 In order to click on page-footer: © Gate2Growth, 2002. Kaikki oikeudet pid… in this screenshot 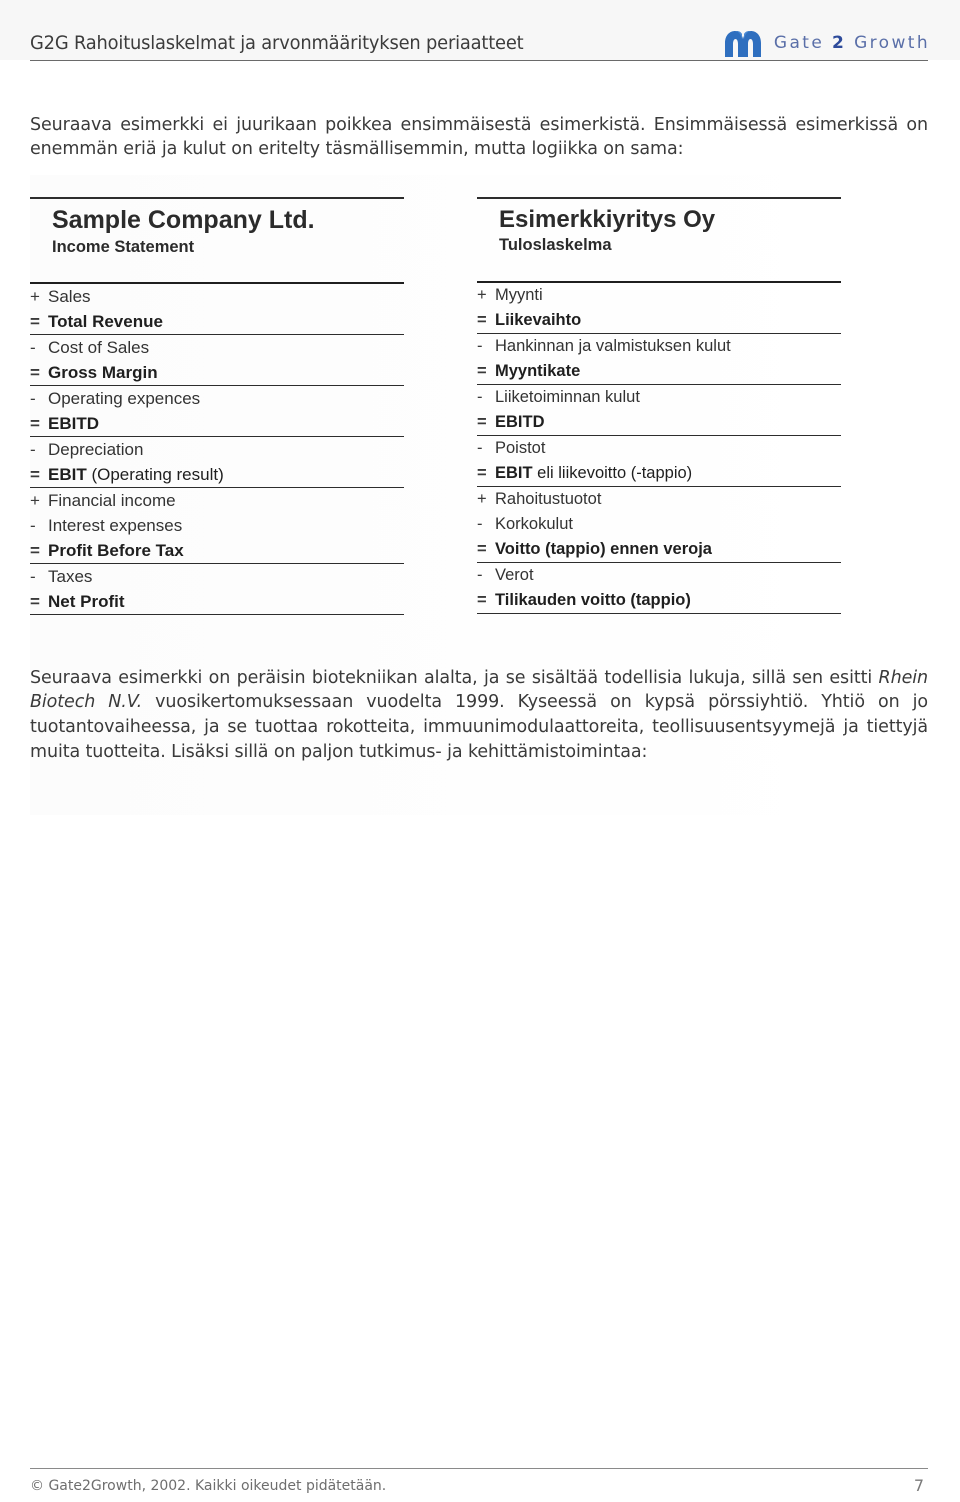, I will do `click(479, 1485)`.